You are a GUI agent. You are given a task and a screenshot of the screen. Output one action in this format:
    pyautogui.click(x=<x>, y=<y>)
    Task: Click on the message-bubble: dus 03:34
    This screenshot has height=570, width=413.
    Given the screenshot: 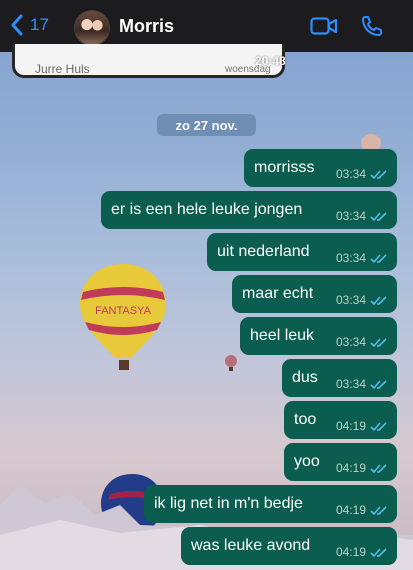 What is the action you would take?
    pyautogui.click(x=339, y=378)
    